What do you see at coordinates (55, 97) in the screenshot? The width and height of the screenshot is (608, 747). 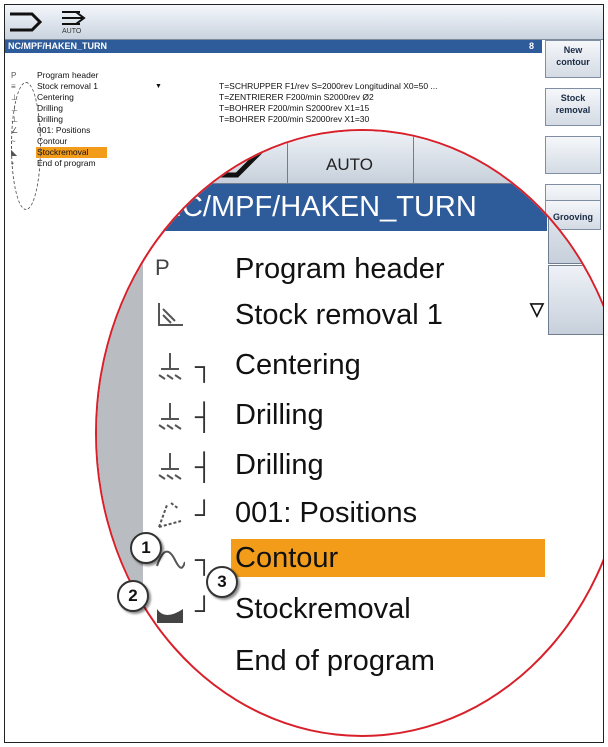 I see `list-item-label: Centering` at bounding box center [55, 97].